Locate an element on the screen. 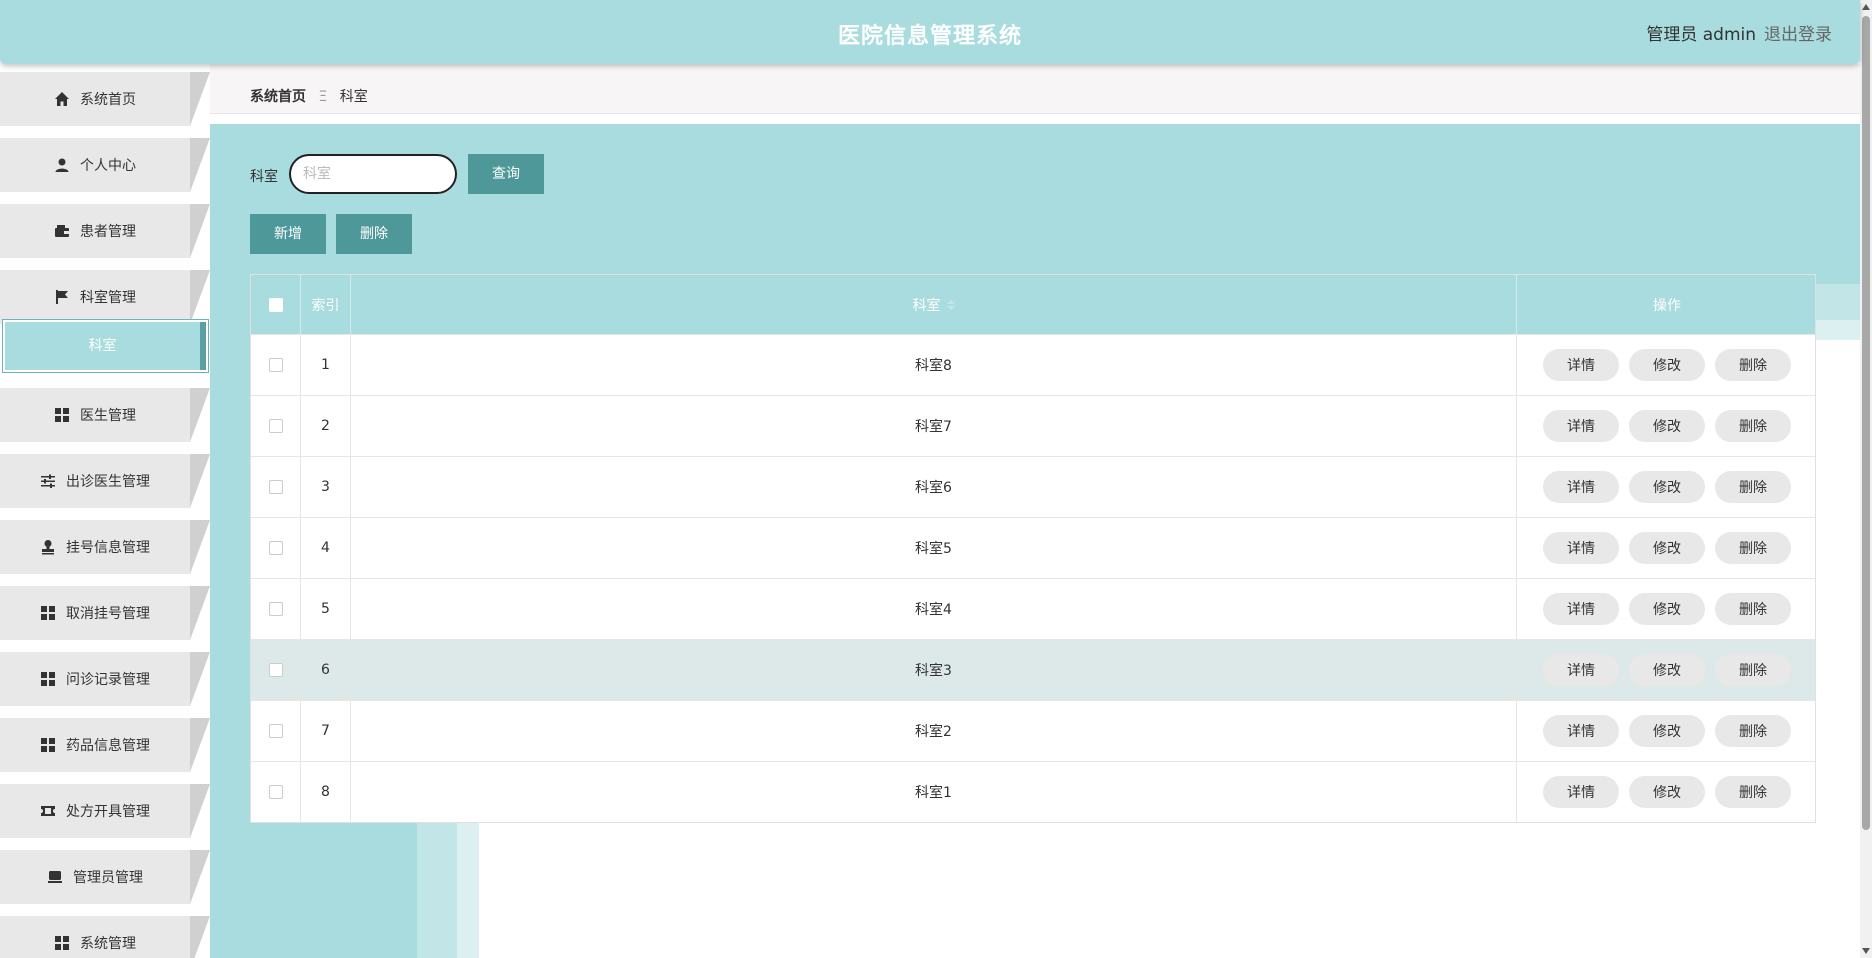 The height and width of the screenshot is (958, 1872). page-scrollbar is located at coordinates (1866, 479).